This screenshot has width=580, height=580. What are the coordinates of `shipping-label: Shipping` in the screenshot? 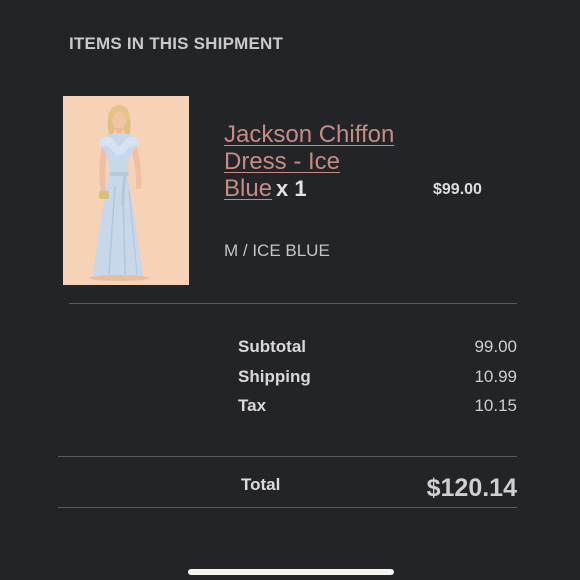 It's located at (274, 376).